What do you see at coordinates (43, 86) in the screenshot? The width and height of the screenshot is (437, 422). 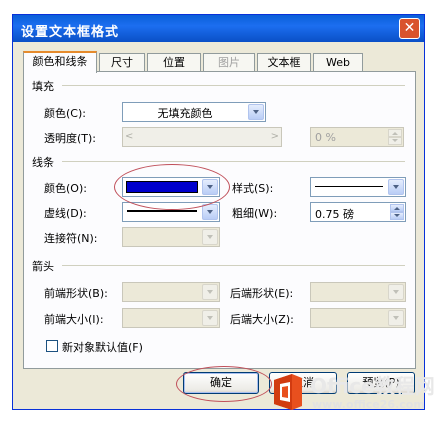 I see `fill-section-label: 填充` at bounding box center [43, 86].